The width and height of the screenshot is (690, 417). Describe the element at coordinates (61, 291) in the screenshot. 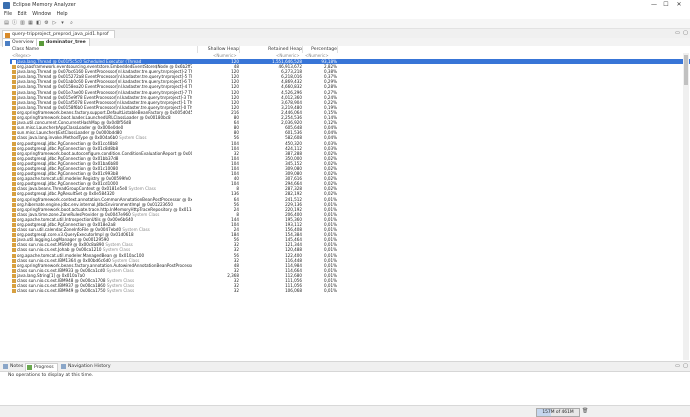

I see `class-name-text: class sun.nio.cs.ext.IBM949 @ 0x00ca1750` at that location.